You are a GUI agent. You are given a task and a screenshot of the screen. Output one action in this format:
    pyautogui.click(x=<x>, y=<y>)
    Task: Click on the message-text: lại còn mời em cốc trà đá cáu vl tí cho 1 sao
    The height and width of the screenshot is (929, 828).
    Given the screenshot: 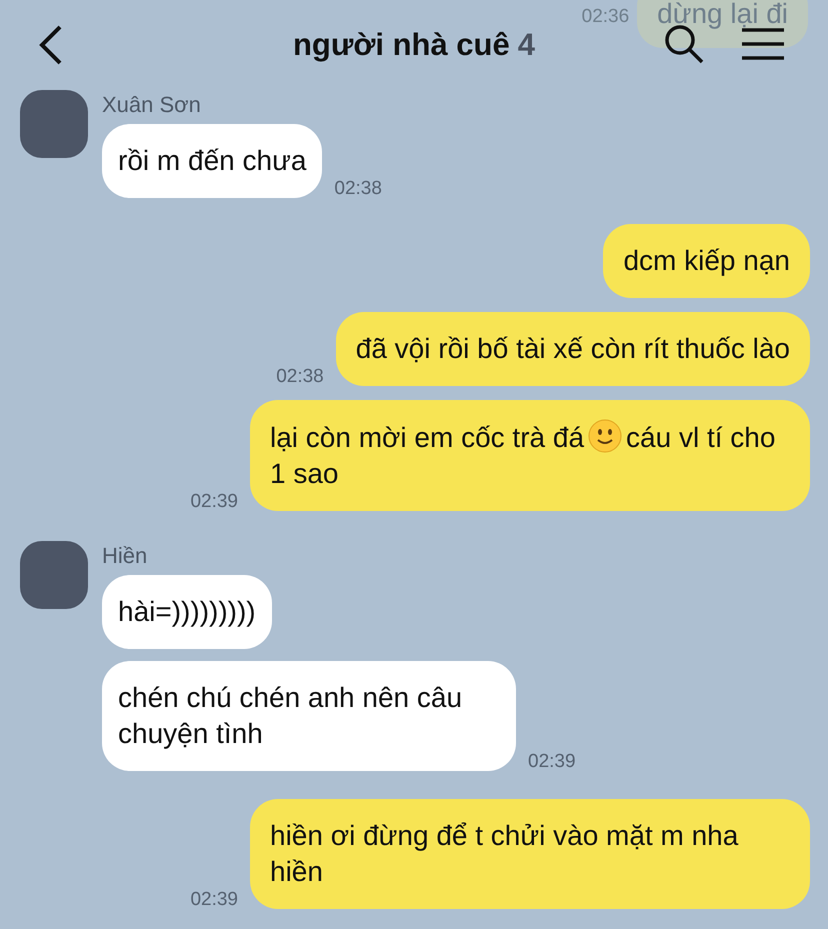 What is the action you would take?
    pyautogui.click(x=523, y=455)
    